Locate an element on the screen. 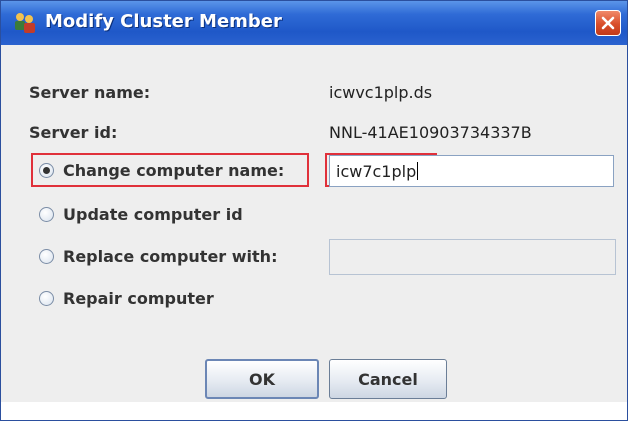 The width and height of the screenshot is (630, 423). bottom-strip is located at coordinates (314, 411).